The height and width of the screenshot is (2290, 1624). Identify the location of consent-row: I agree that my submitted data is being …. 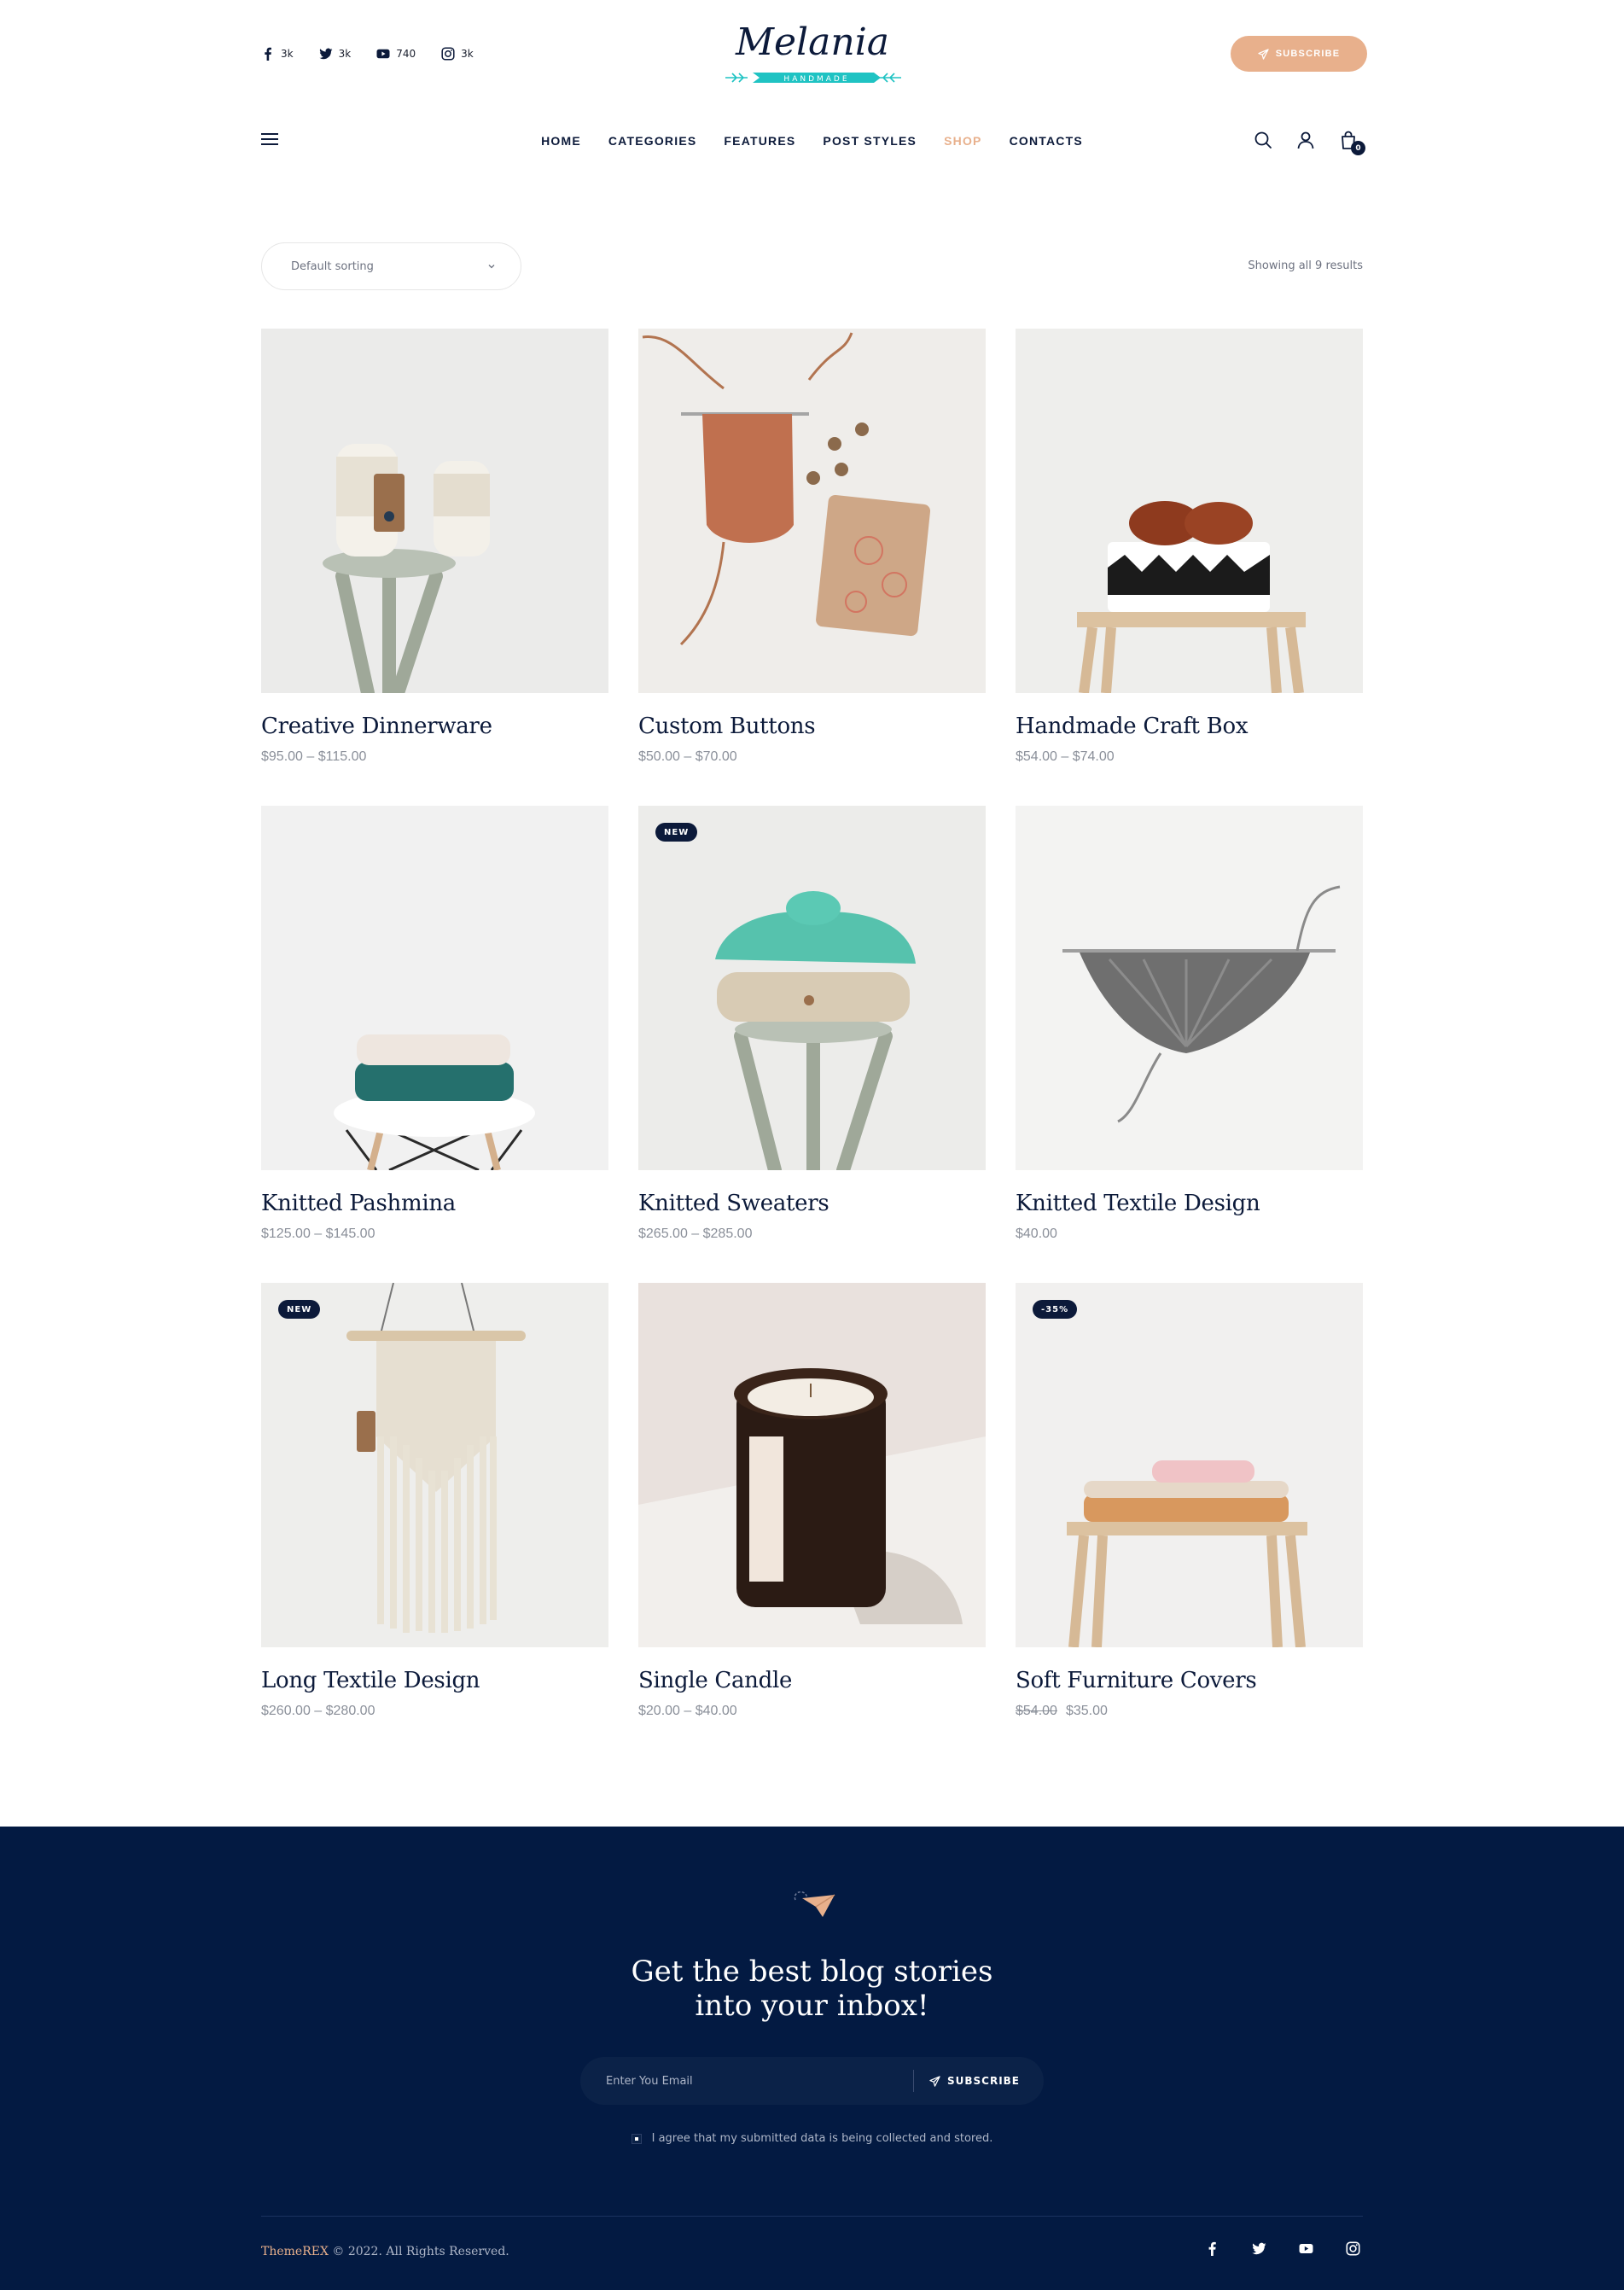
(812, 2138).